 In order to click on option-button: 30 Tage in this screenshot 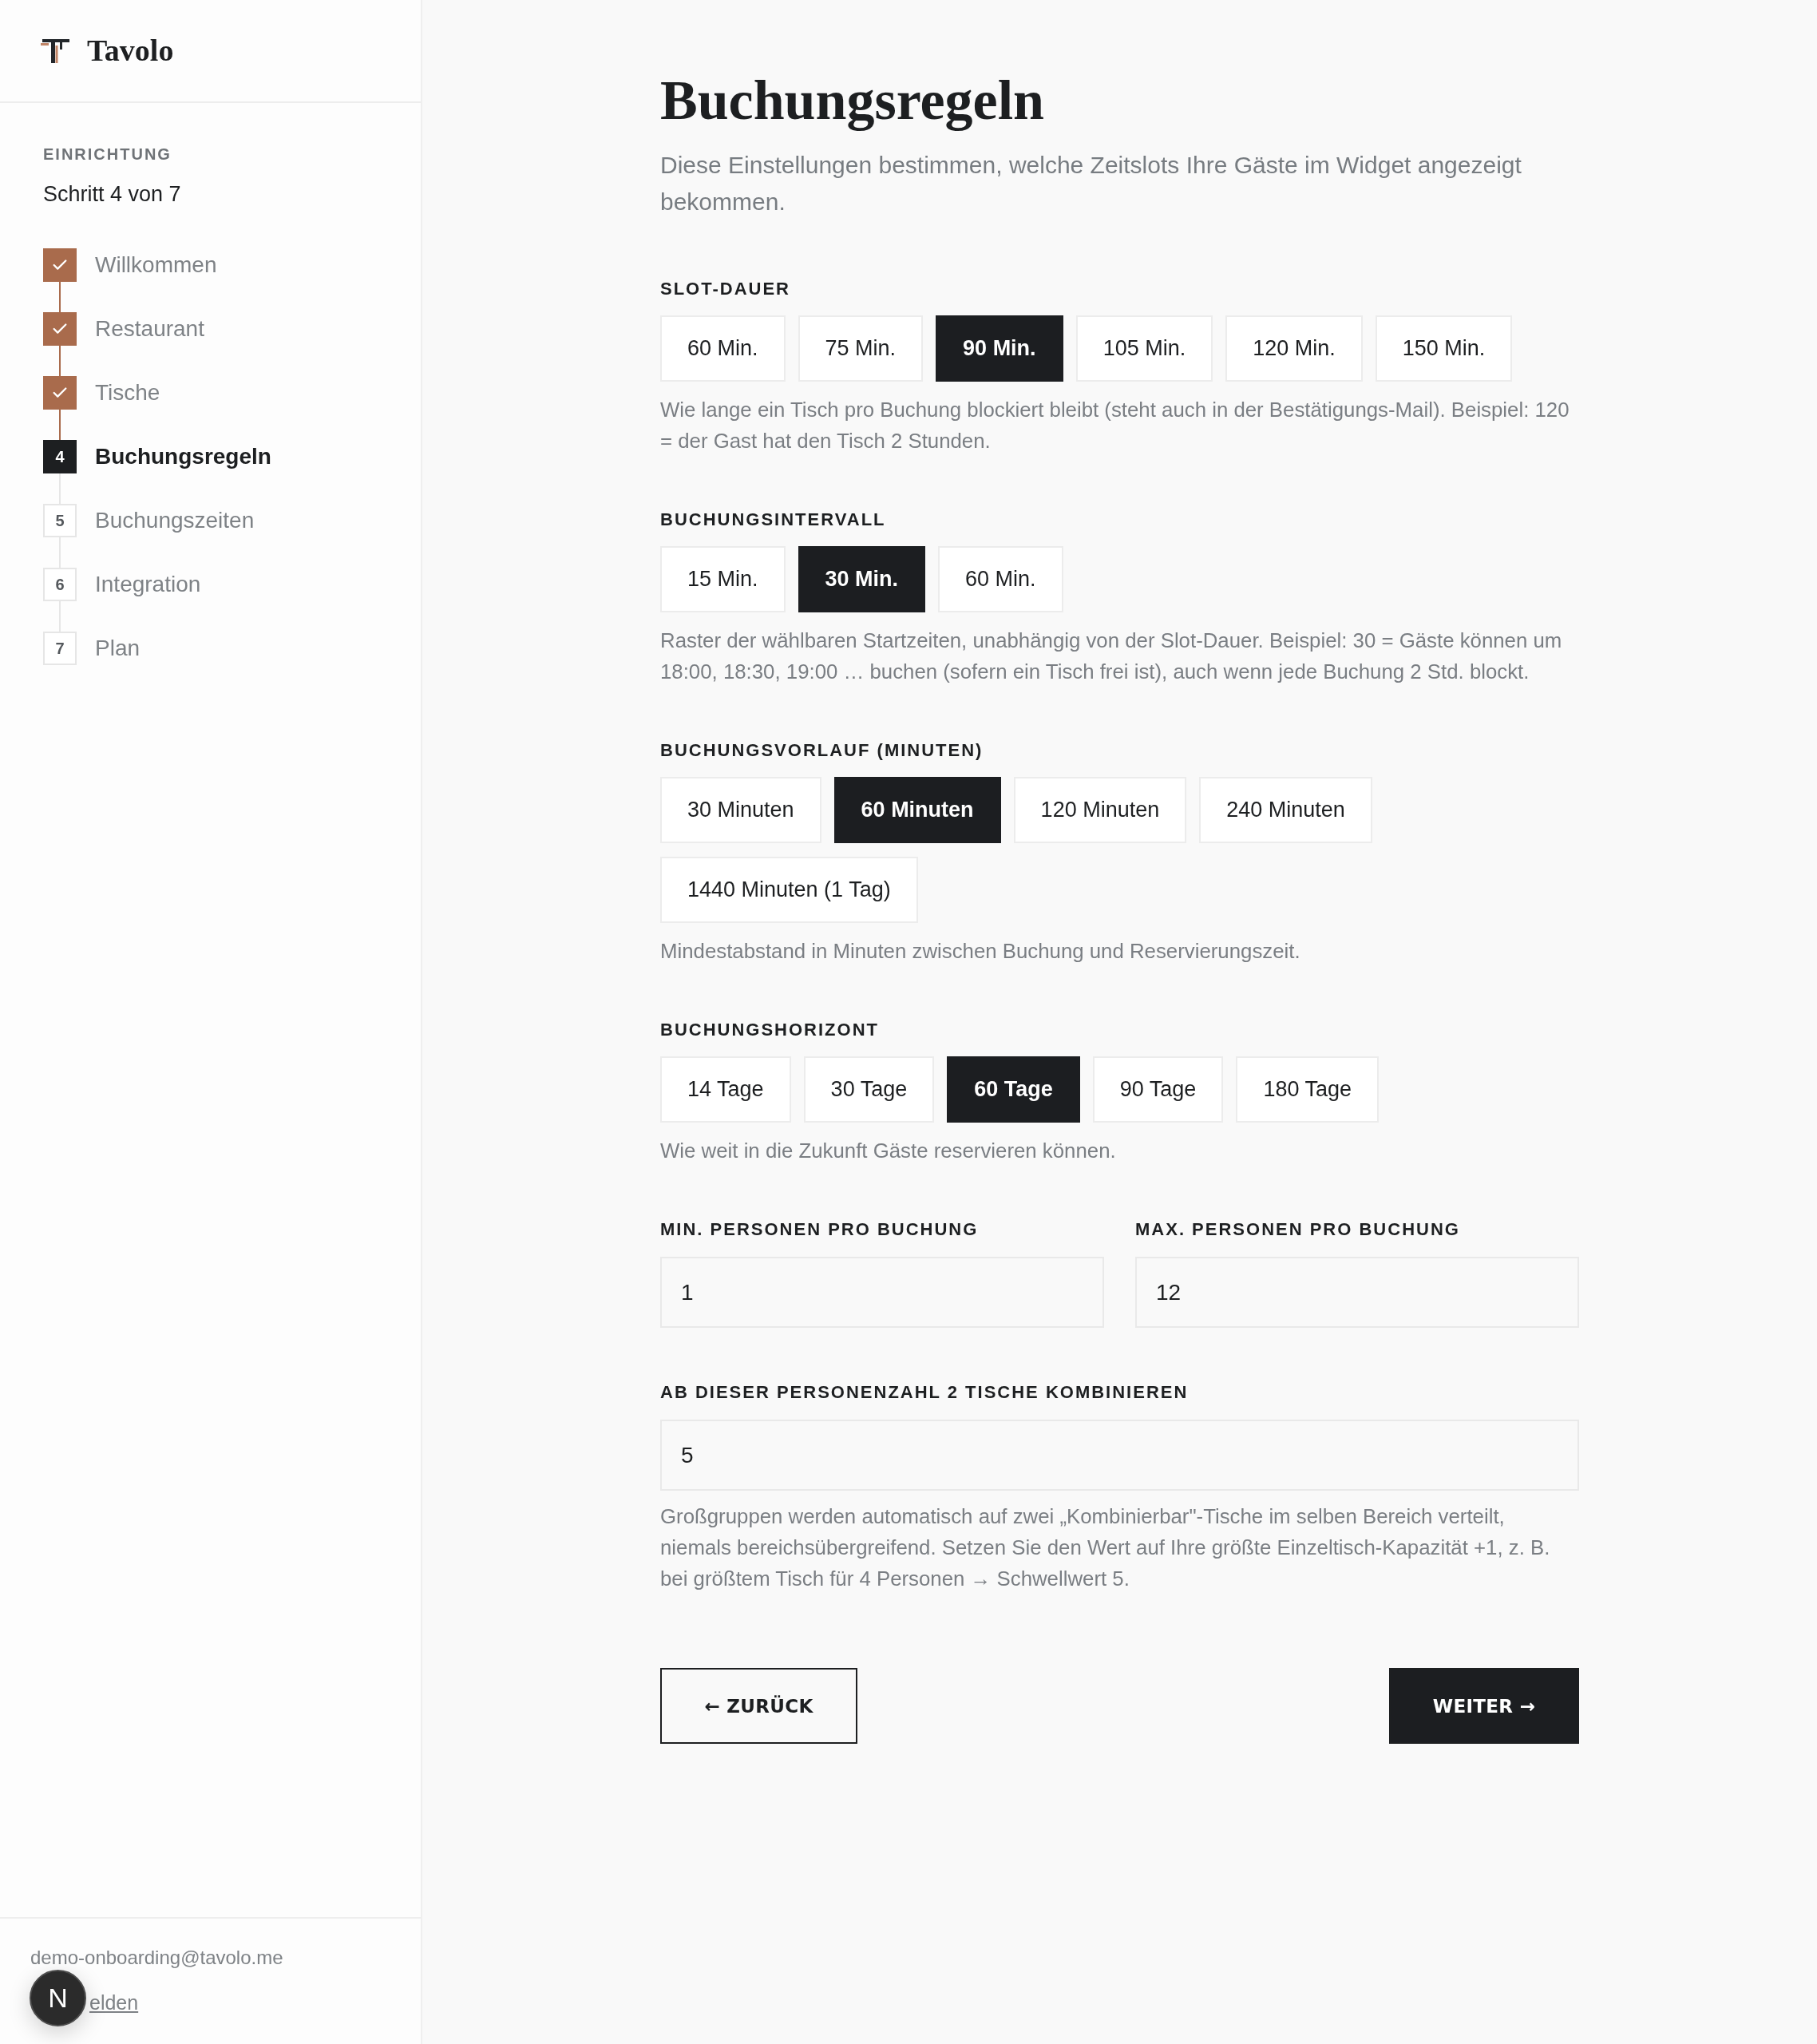, I will do `click(869, 1089)`.